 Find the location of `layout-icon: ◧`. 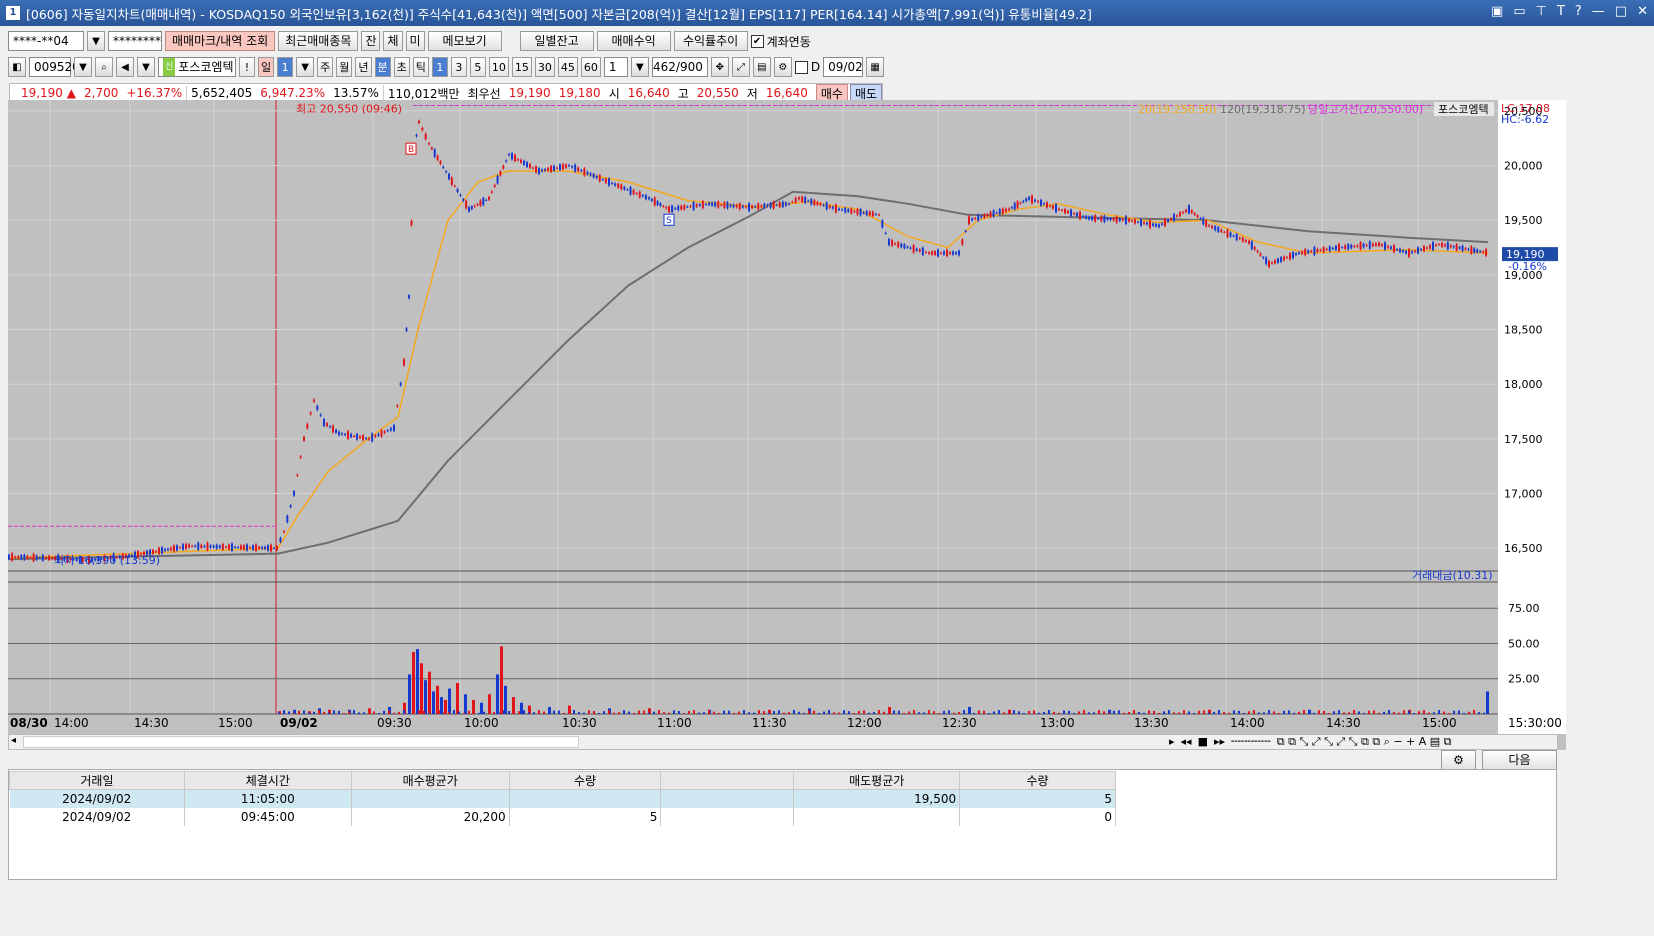

layout-icon: ◧ is located at coordinates (17, 67).